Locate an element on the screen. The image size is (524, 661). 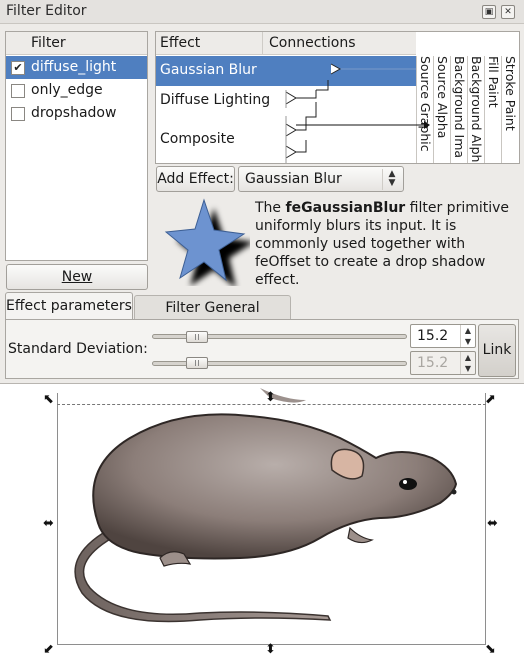
select-arrows-icon: ▲ ▼ is located at coordinates (391, 179).